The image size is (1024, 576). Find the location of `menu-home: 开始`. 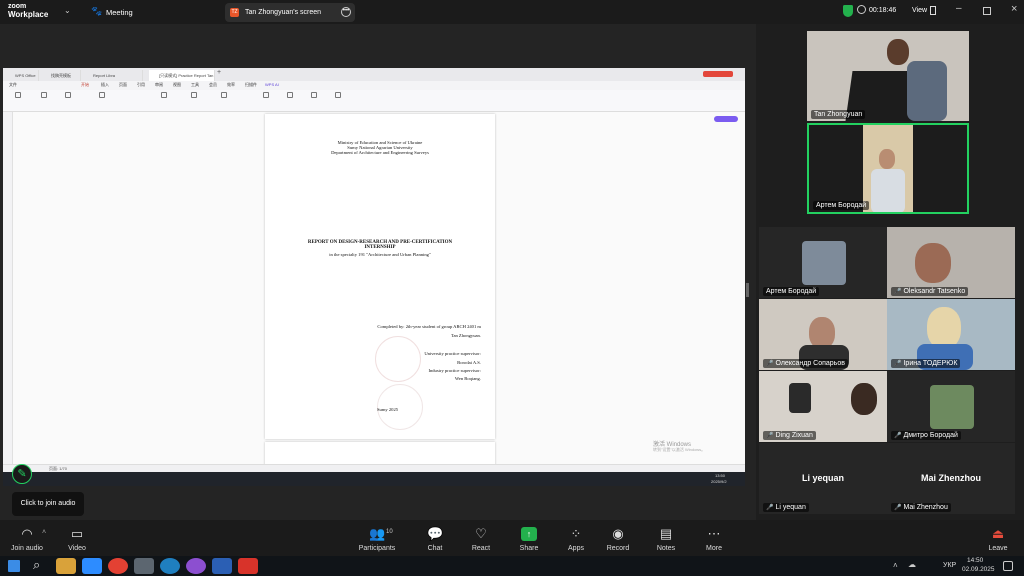

menu-home: 开始 is located at coordinates (85, 85).